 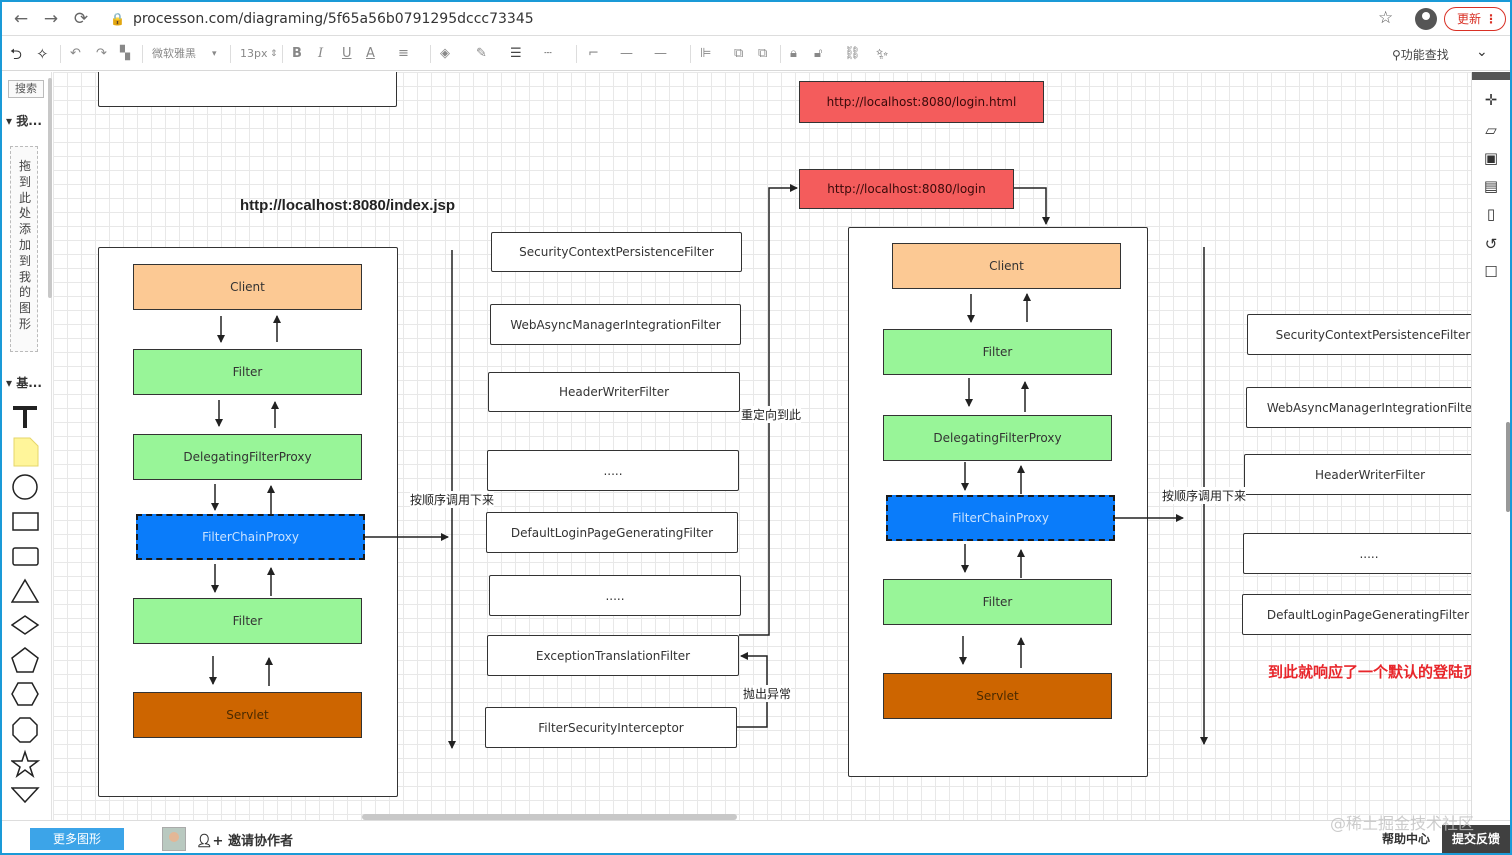 I want to click on note-shape-icon, so click(x=26, y=452).